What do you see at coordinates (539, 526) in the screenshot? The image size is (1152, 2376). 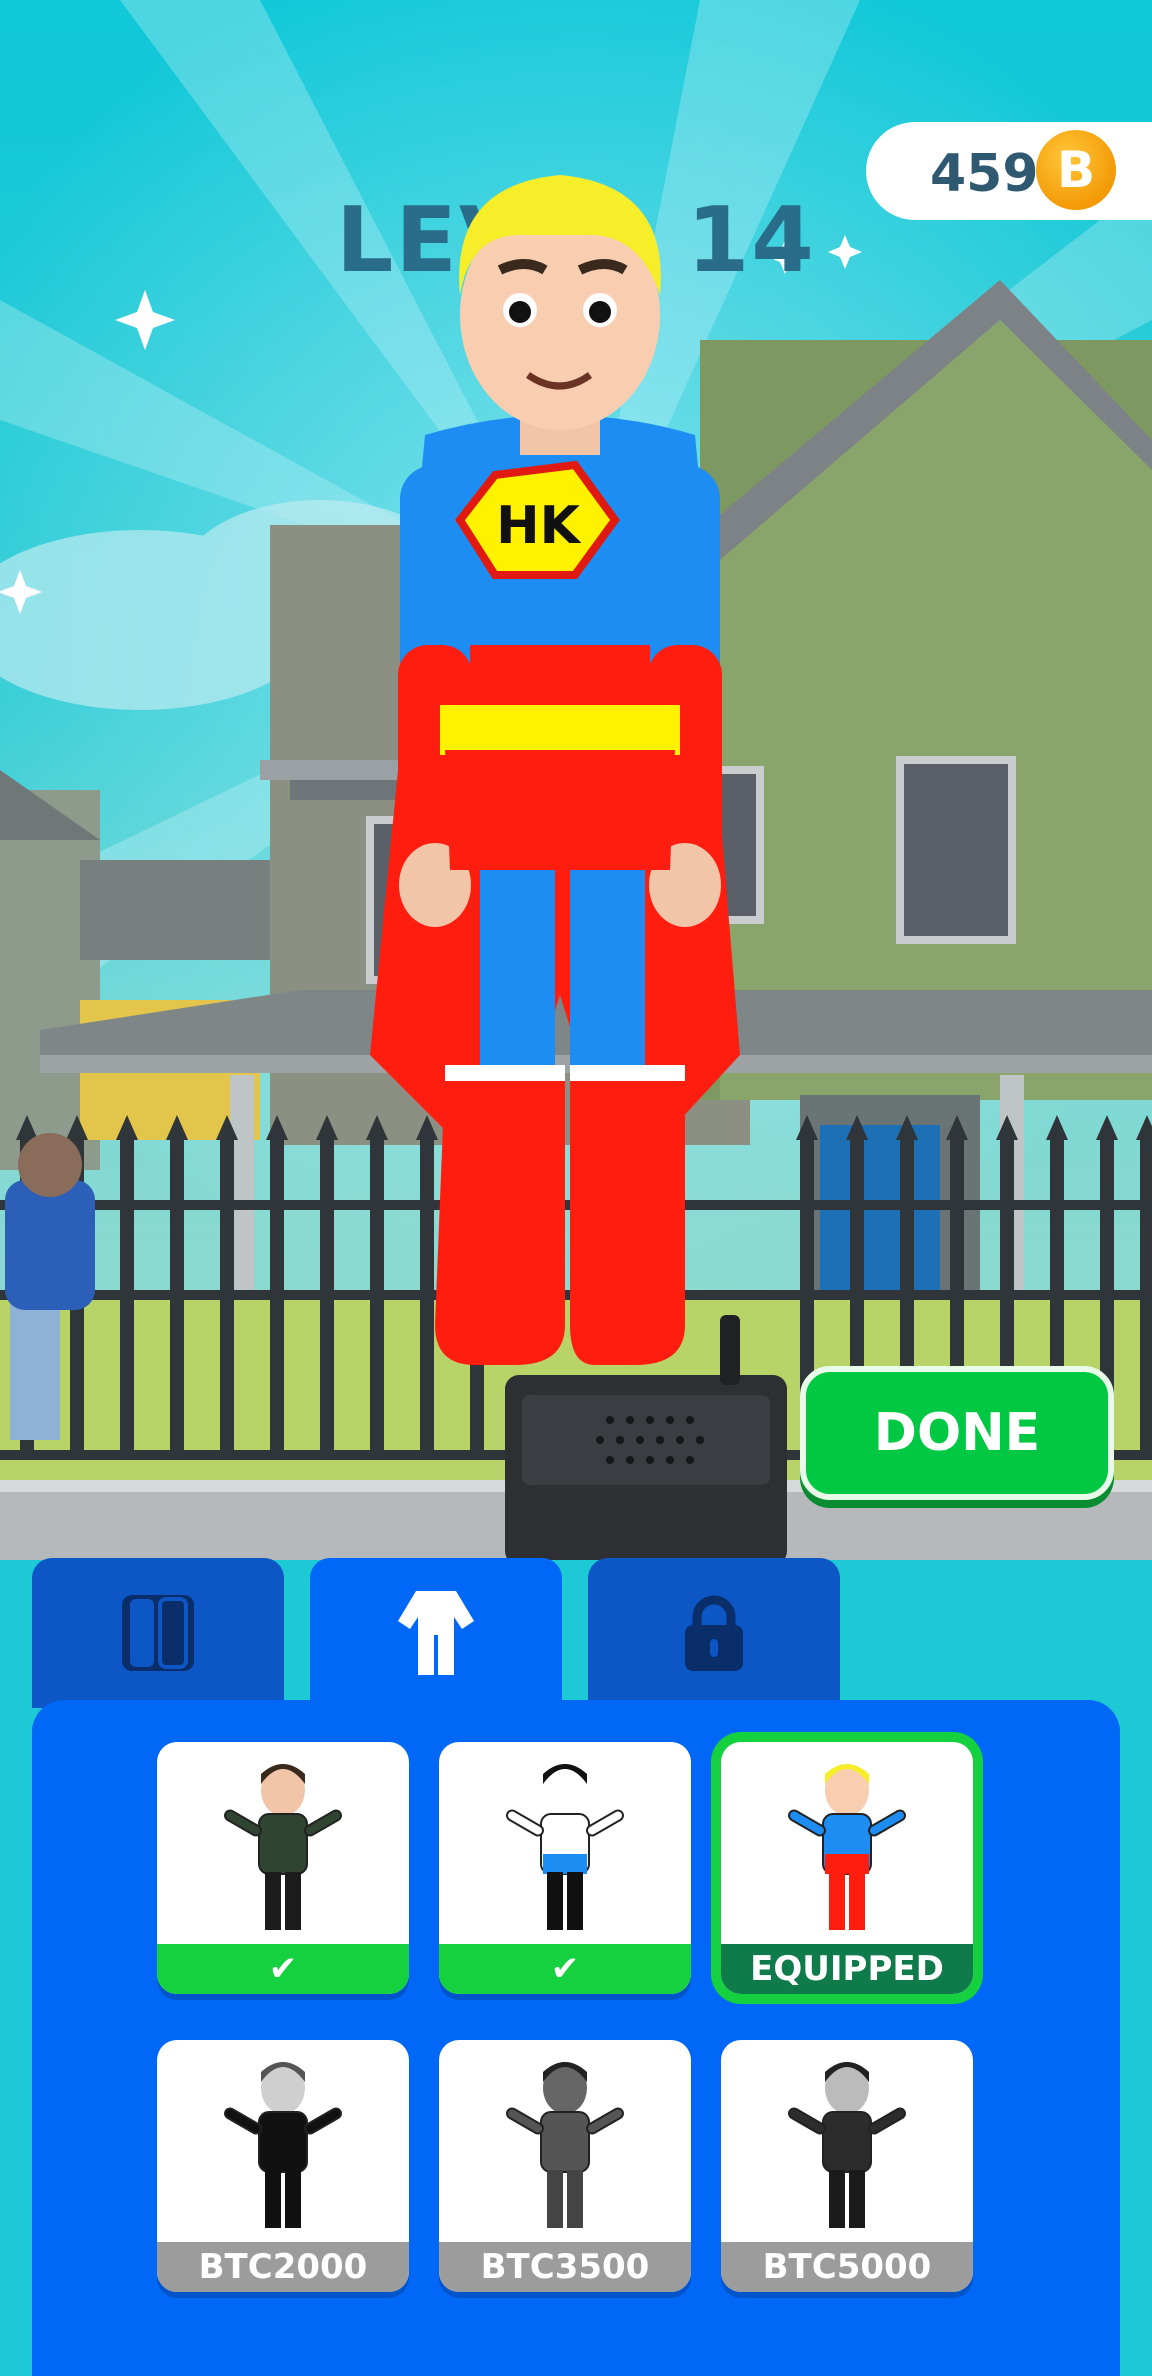 I see `hero-emblem-text: HK` at bounding box center [539, 526].